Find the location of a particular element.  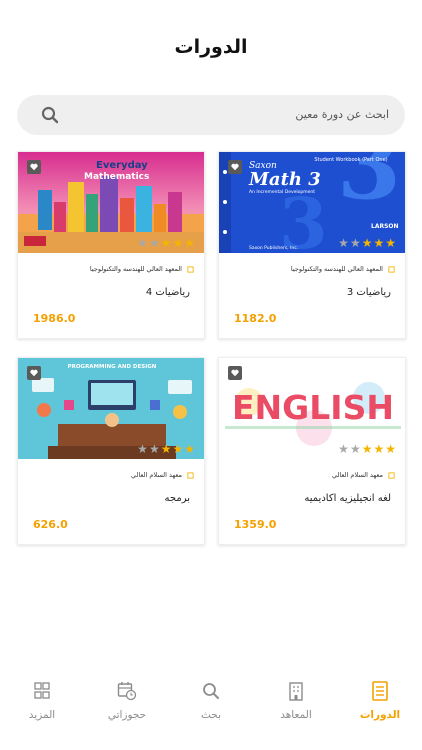

course-image: Everyday Mathematics ★★★★★ is located at coordinates (111, 202).